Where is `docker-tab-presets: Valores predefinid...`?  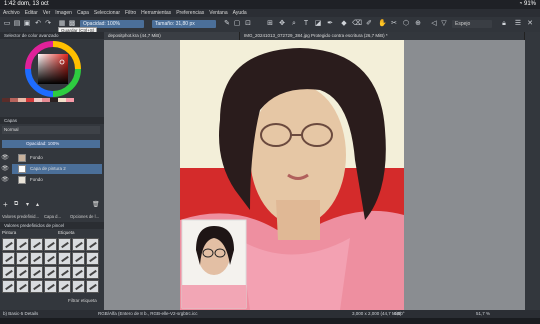
docker-tab-presets: Valores predefinid... is located at coordinates (20, 216).